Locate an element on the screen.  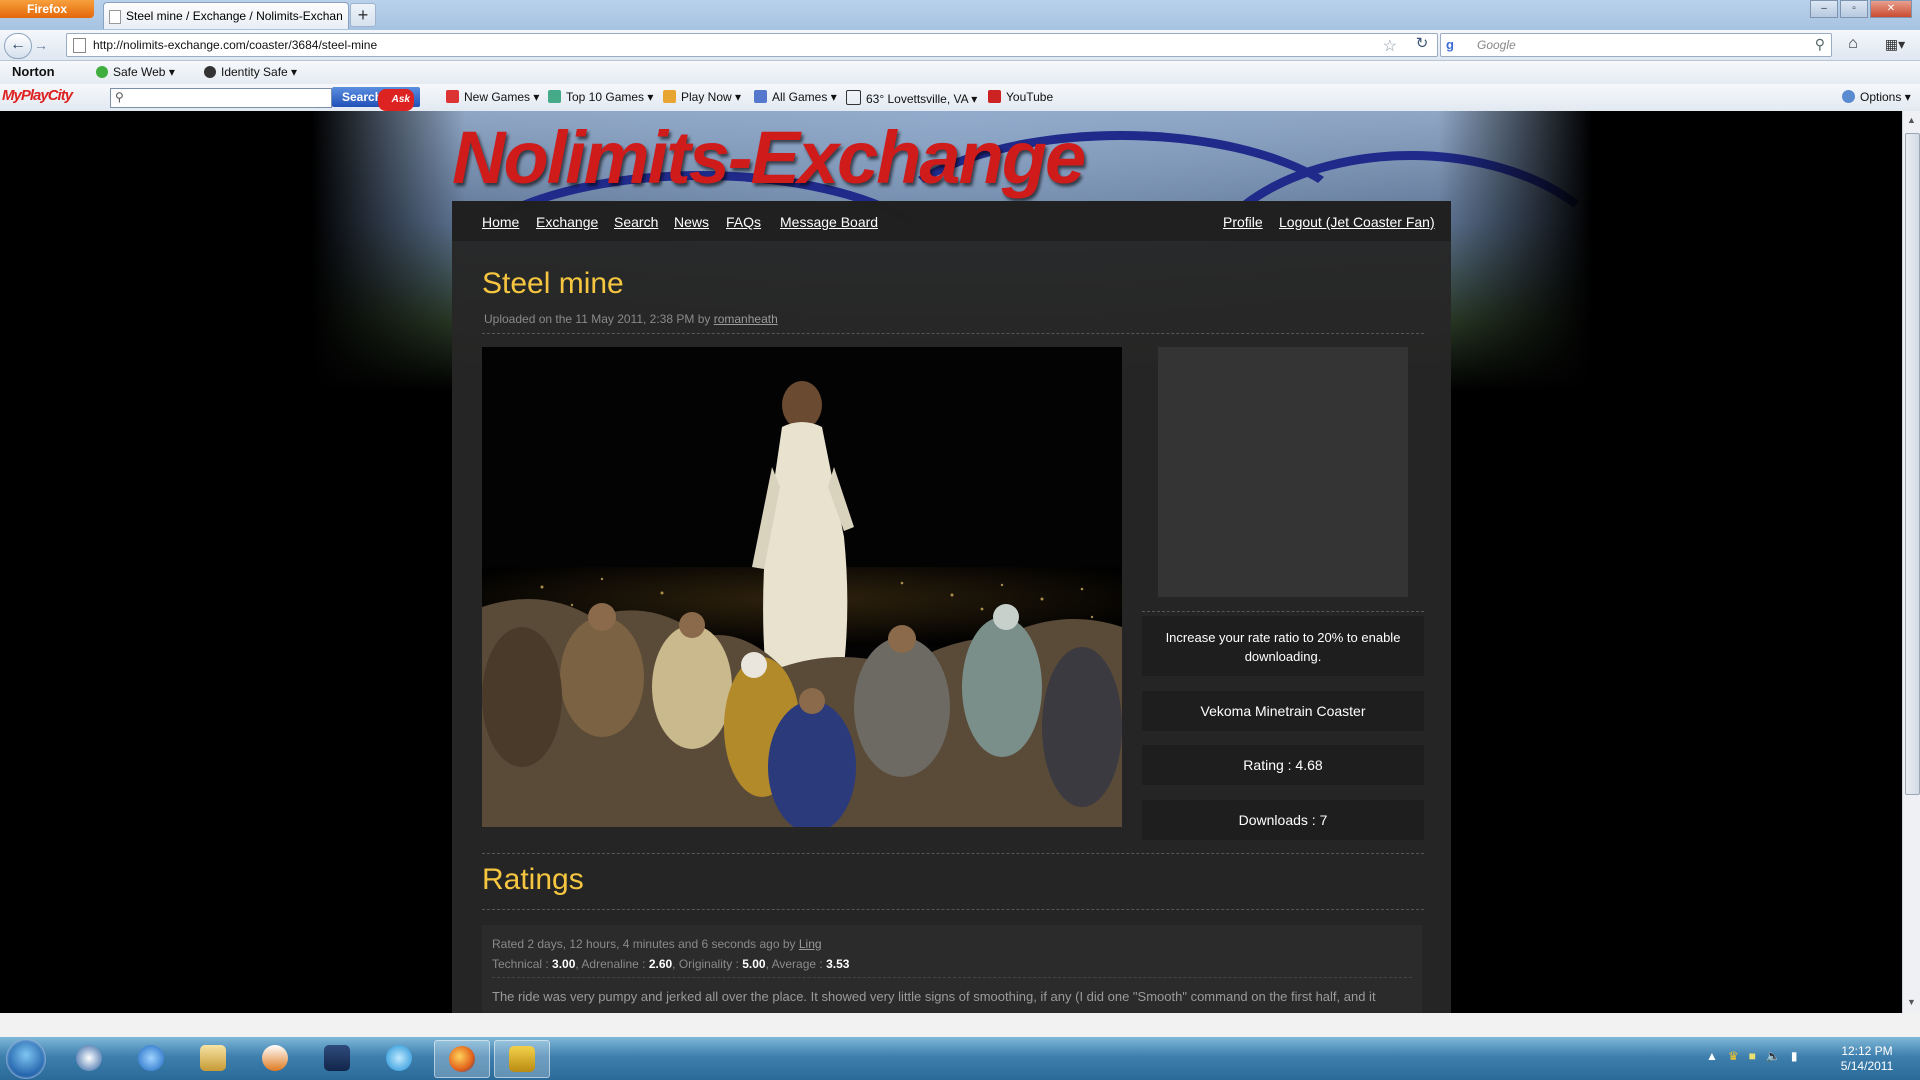
scroll-down-arrow-icon: ▼ is located at coordinates (1911, 1002).